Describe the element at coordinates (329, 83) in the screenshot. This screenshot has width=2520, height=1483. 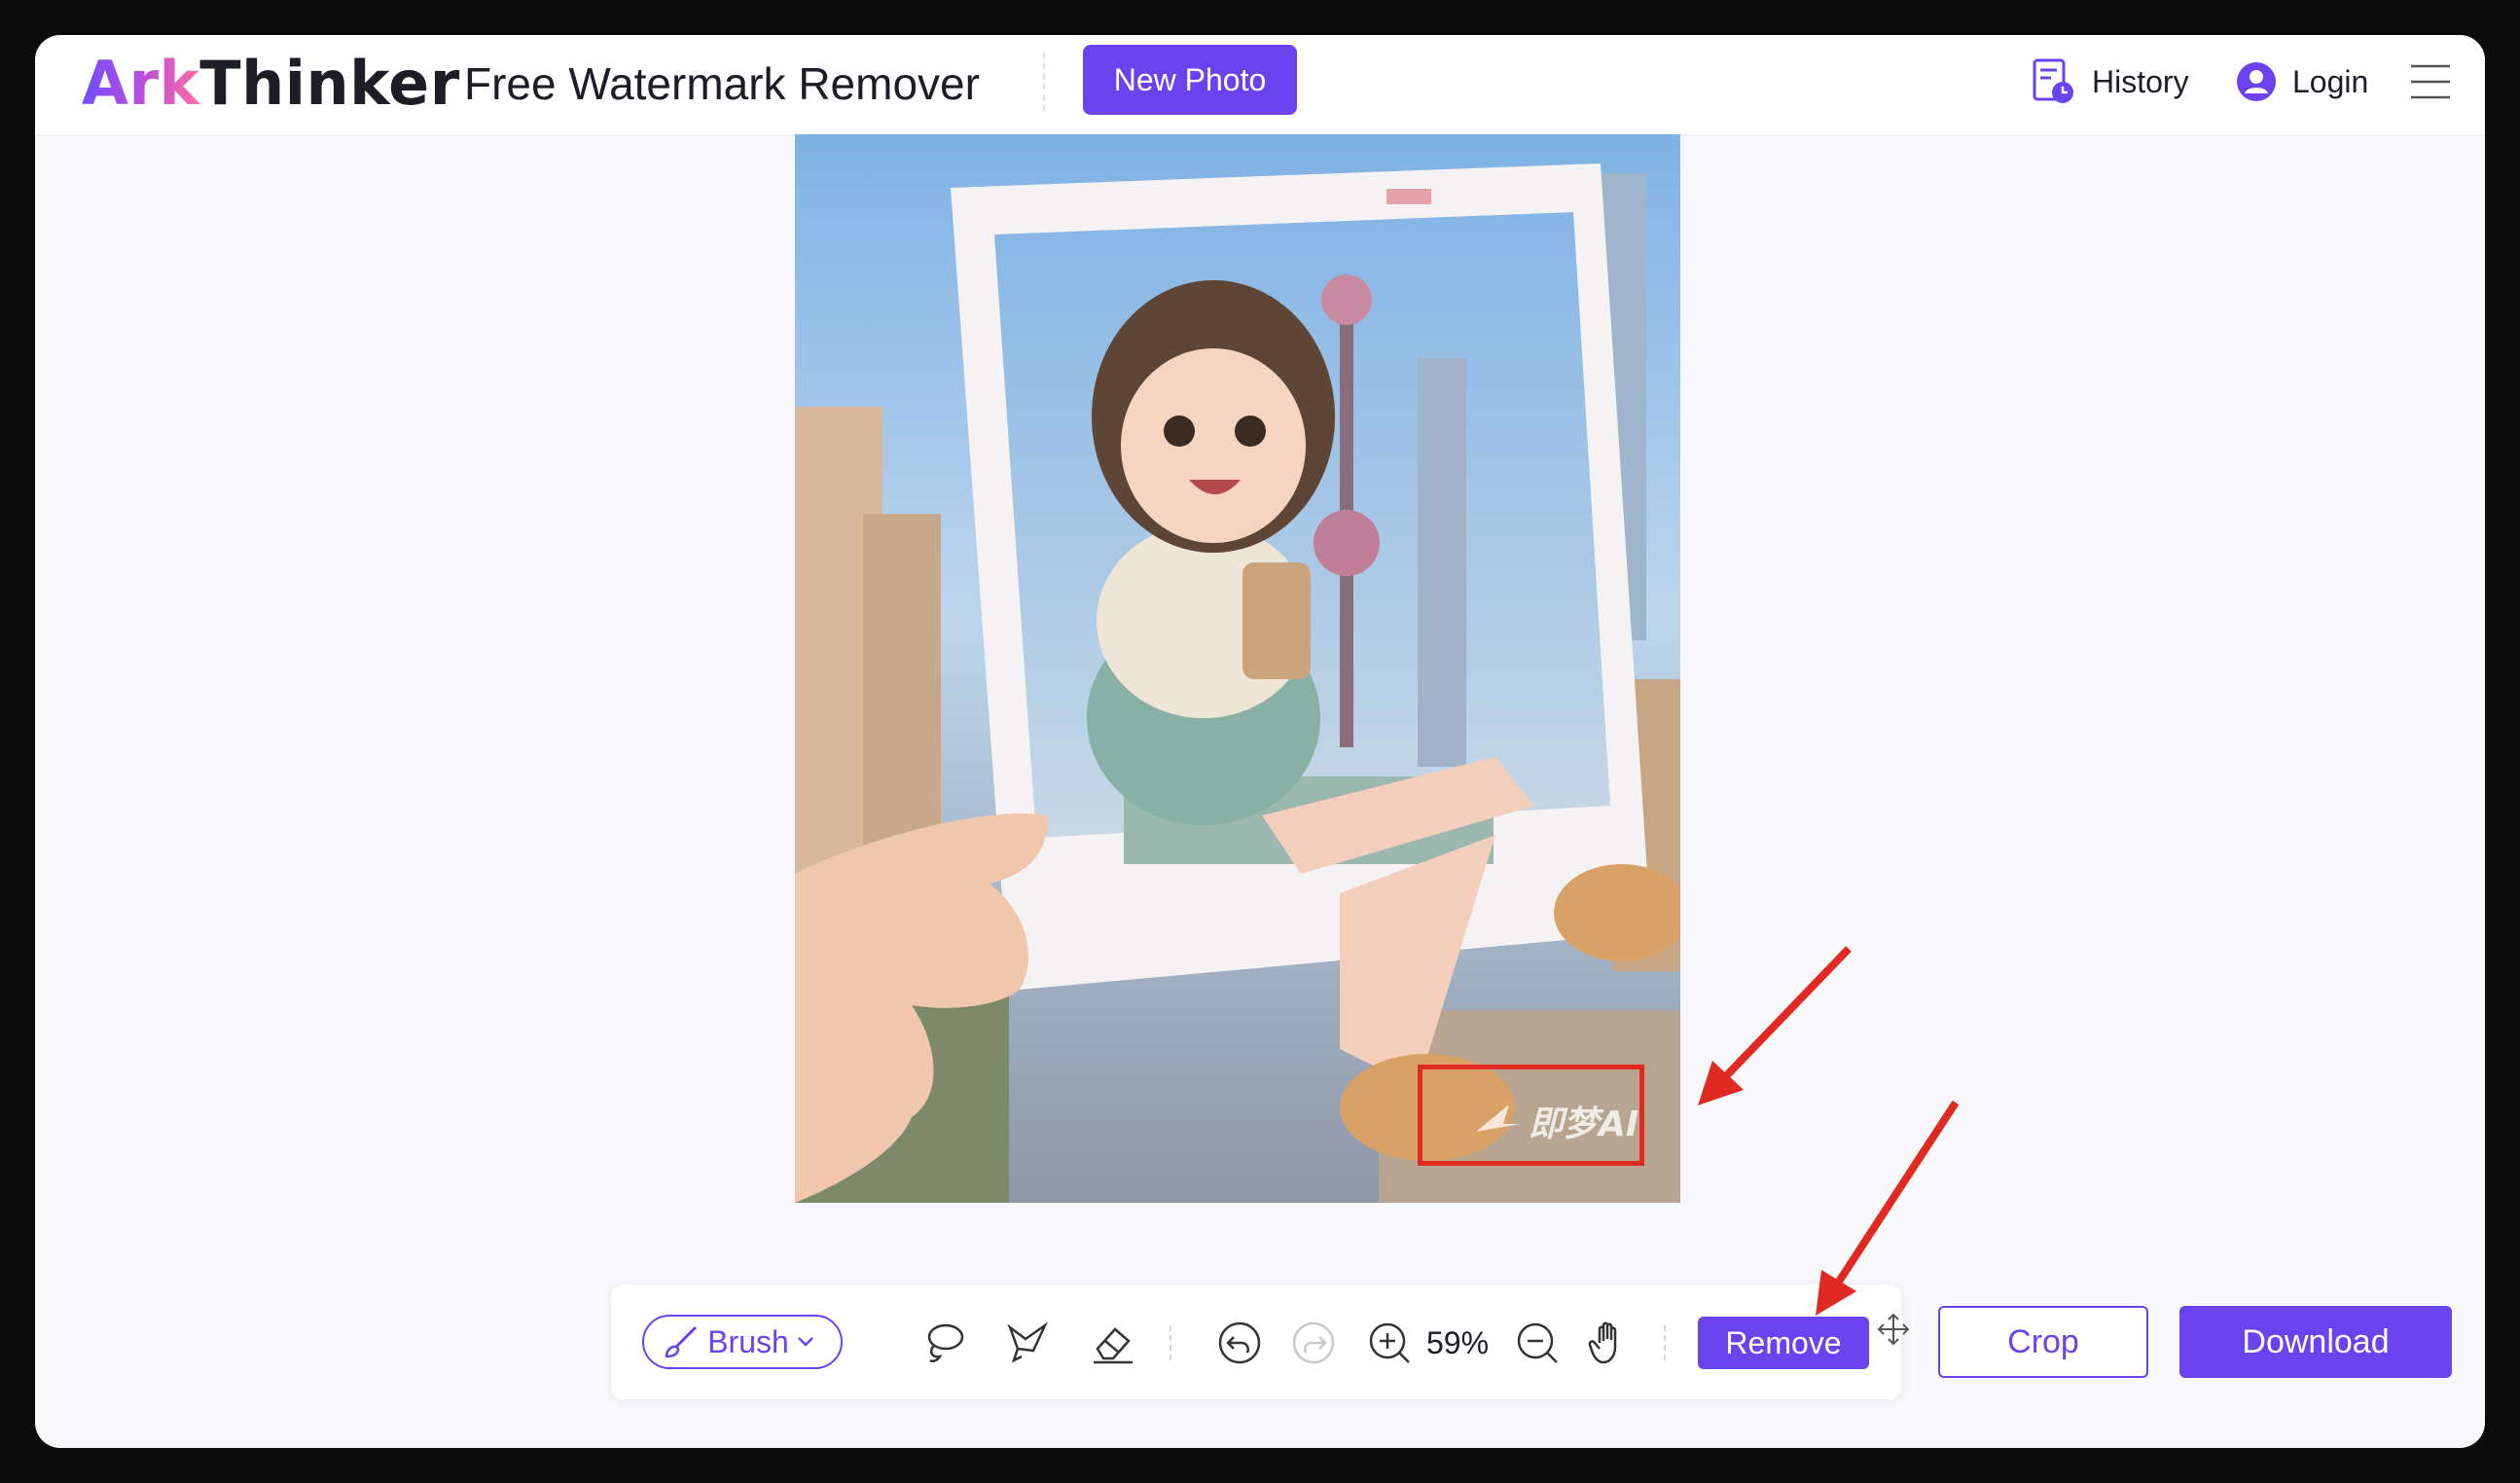
I see `logo-thinker-text: Thinker` at that location.